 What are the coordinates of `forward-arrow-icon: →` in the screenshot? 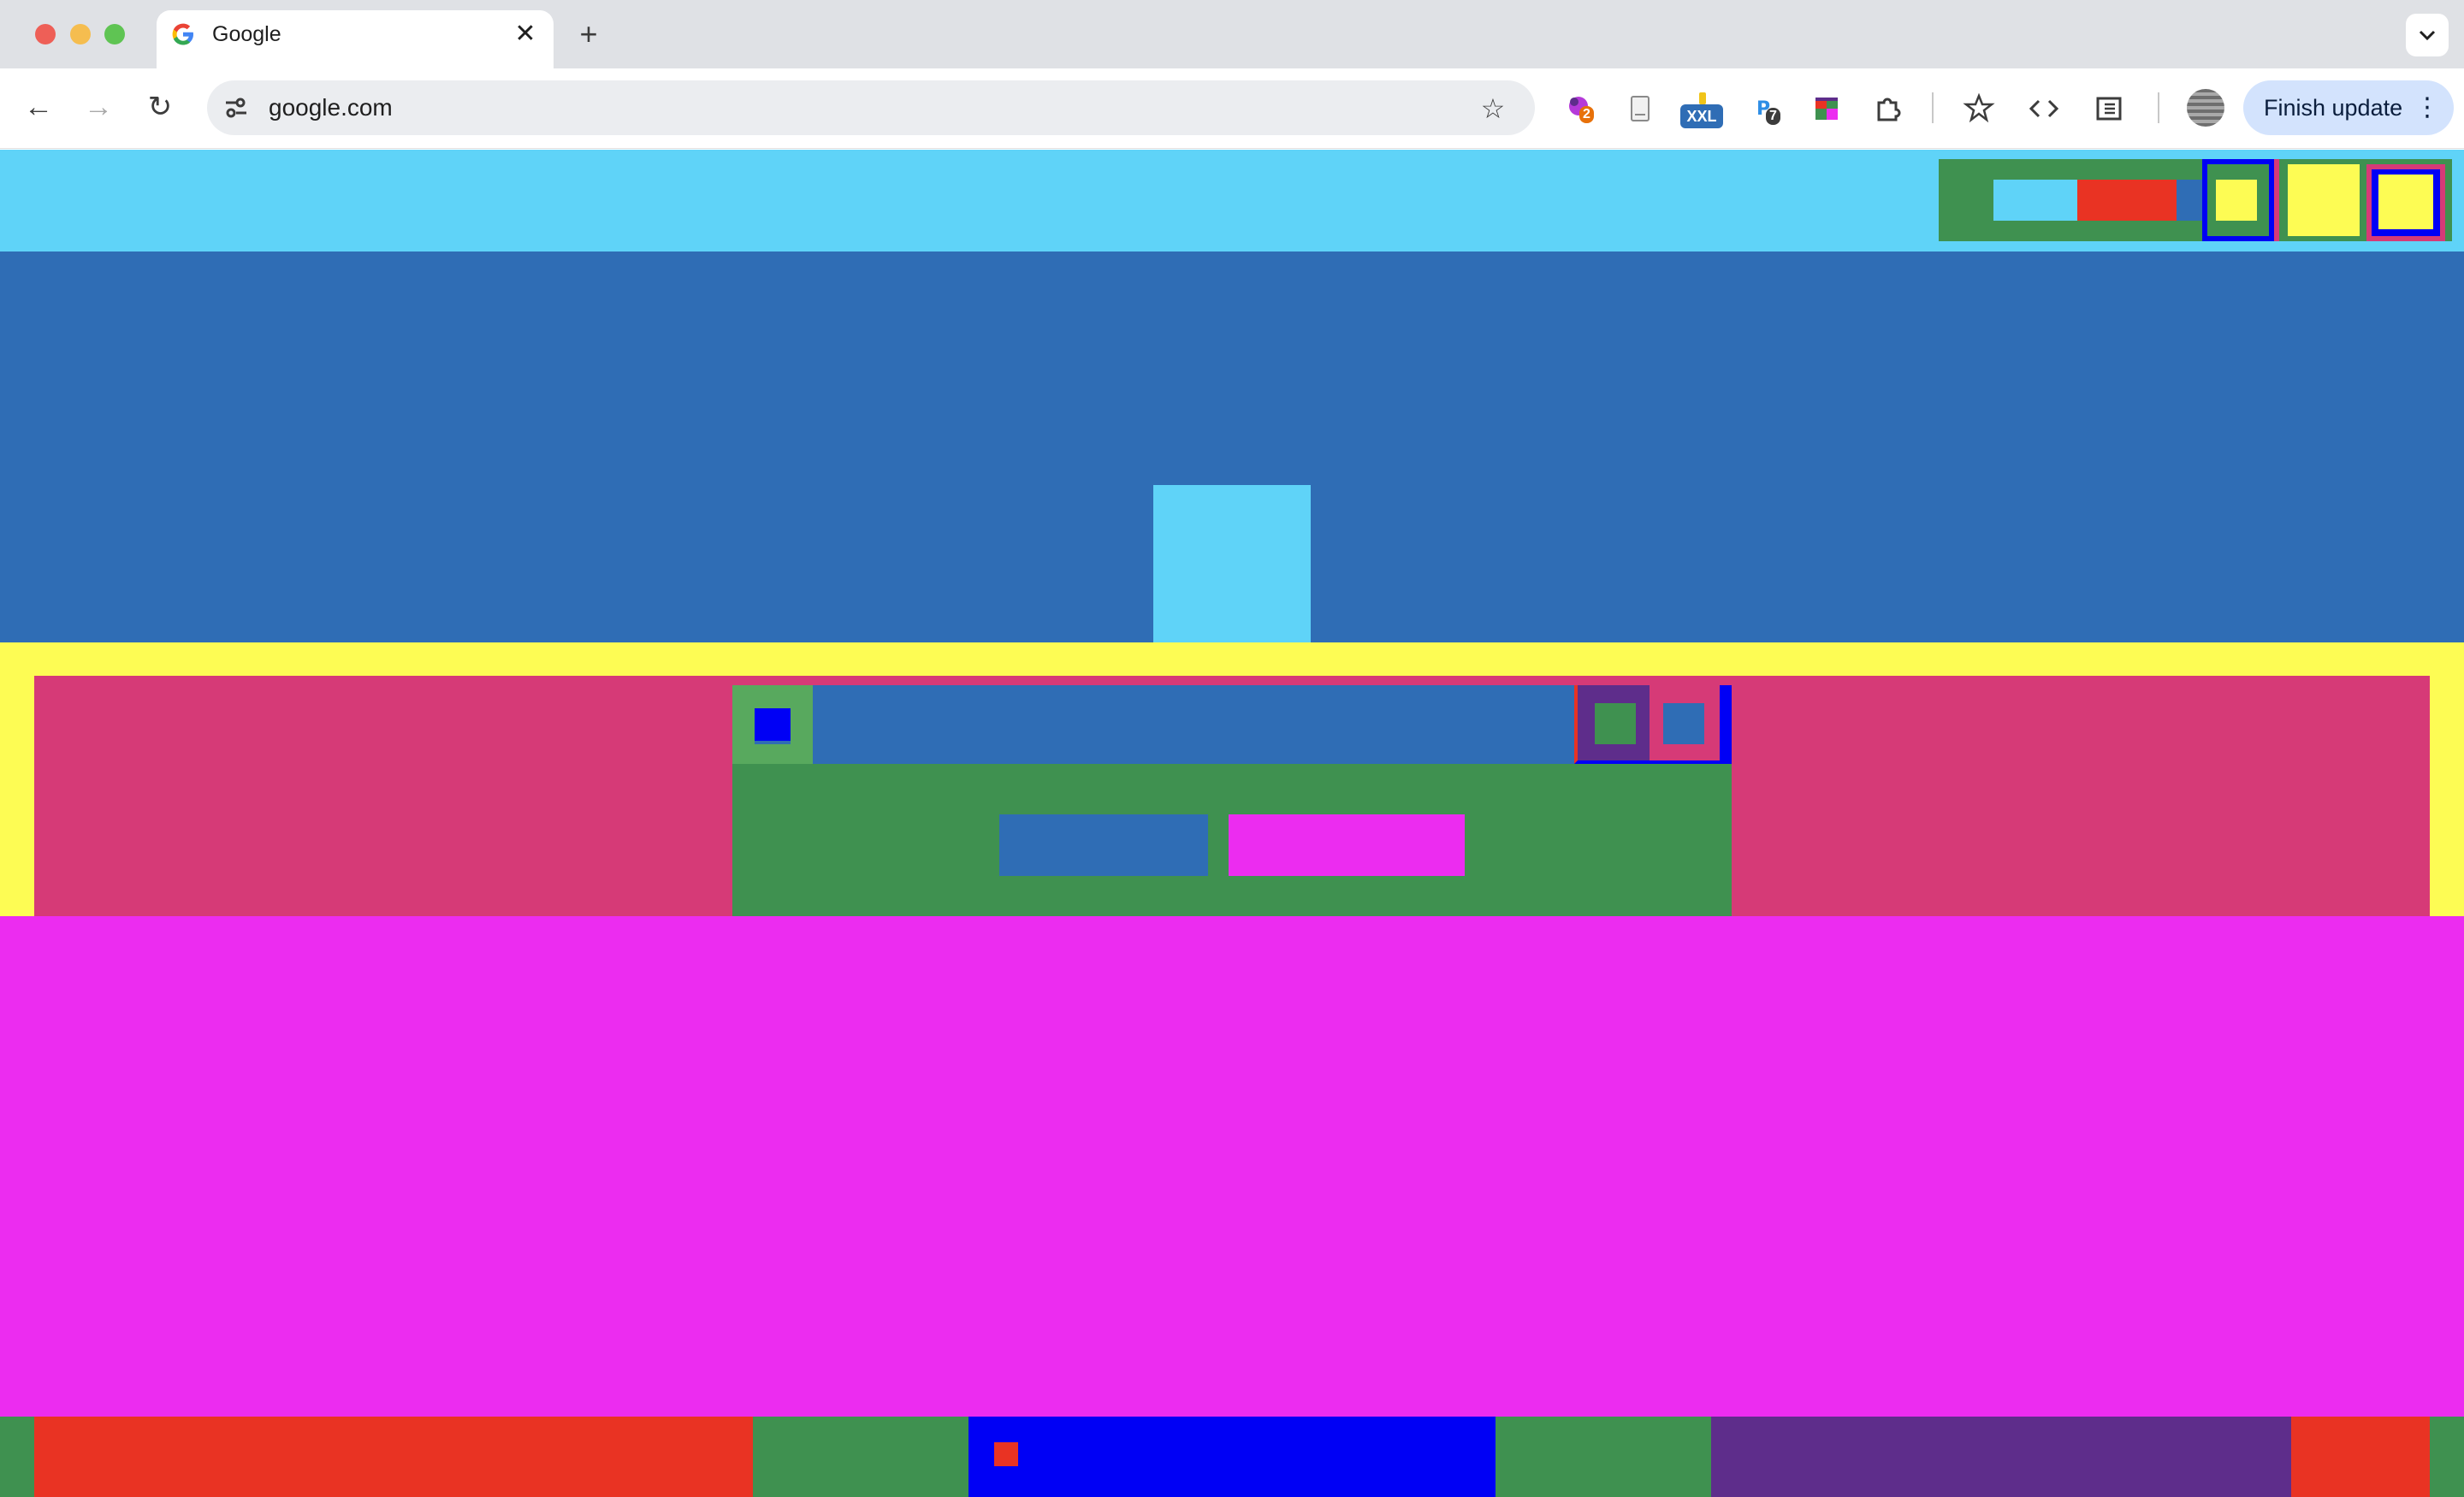 It's located at (98, 107).